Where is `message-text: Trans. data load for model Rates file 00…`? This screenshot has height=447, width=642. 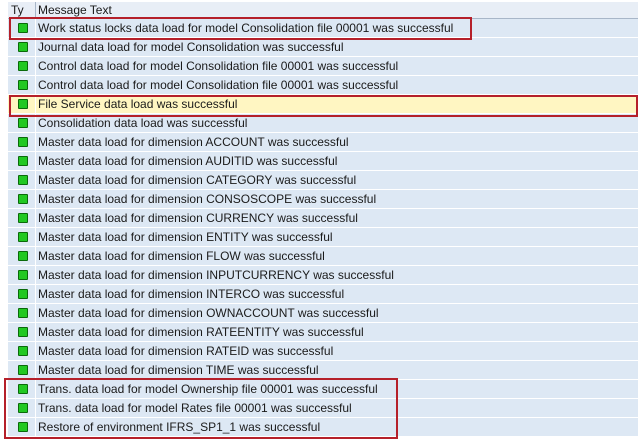
message-text: Trans. data load for model Rates file 00… is located at coordinates (195, 408).